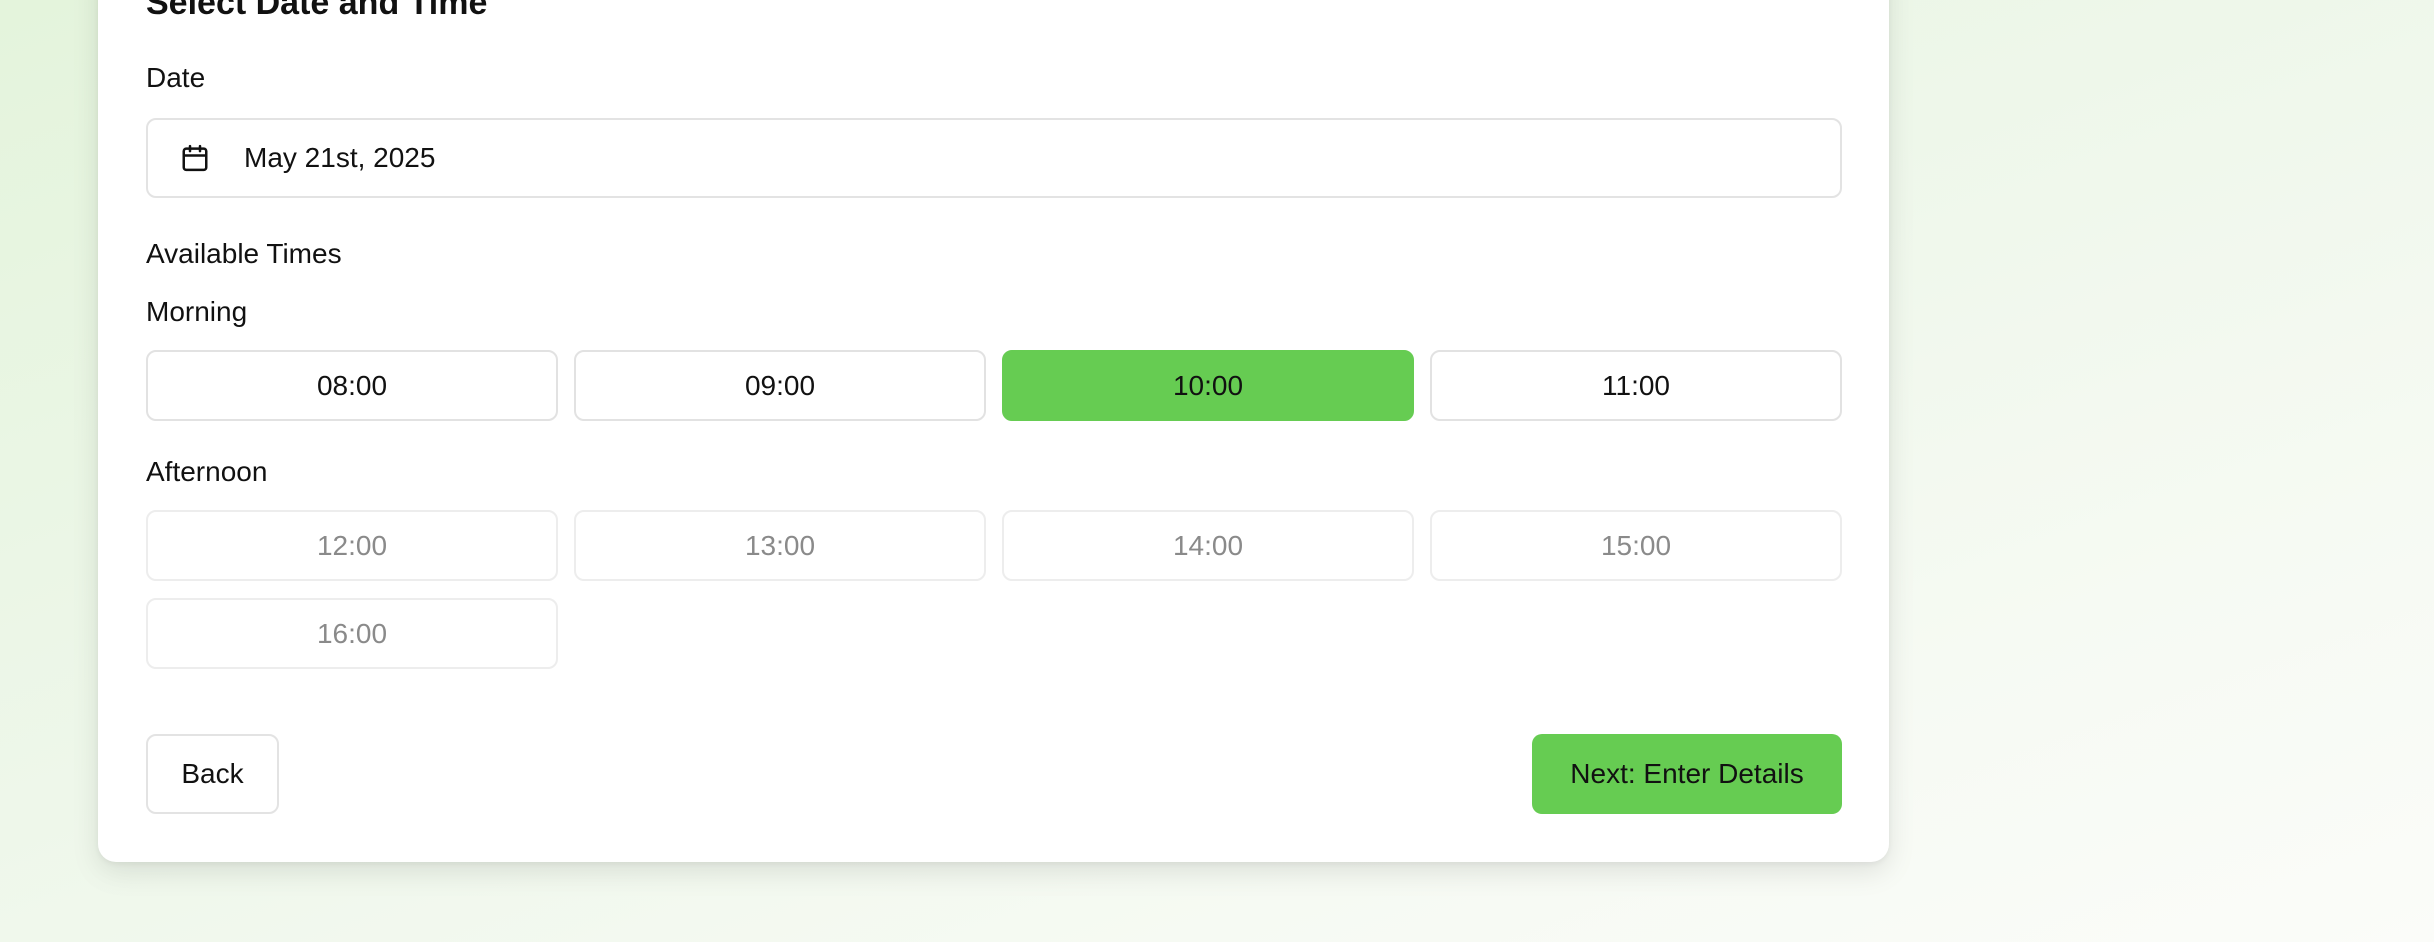 The width and height of the screenshot is (2434, 942). What do you see at coordinates (195, 158) in the screenshot?
I see `calendar-icon` at bounding box center [195, 158].